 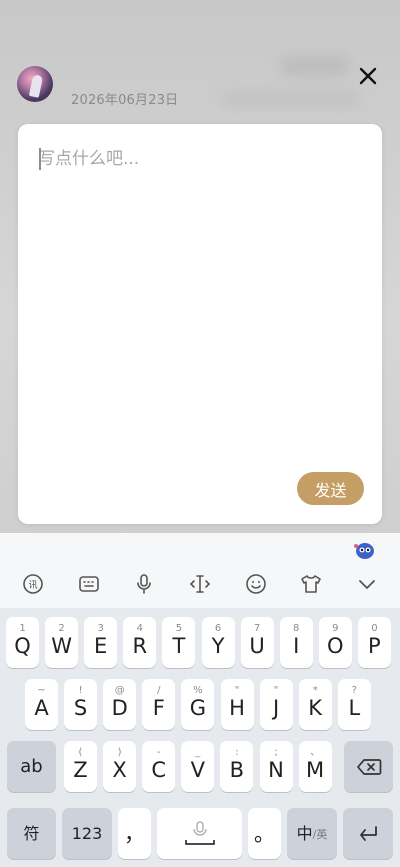 I want to click on key-y: 6Y, so click(x=218, y=642).